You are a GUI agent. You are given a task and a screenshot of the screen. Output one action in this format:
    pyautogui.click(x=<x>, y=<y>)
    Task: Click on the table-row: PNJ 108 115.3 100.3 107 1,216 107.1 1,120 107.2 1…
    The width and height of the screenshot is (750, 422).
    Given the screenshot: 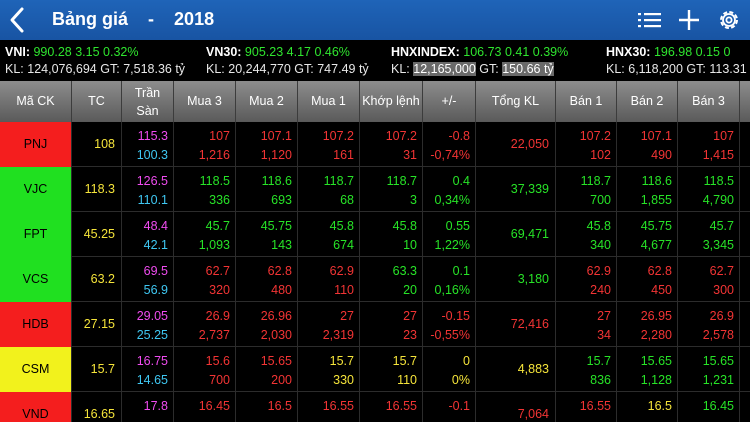 What is the action you would take?
    pyautogui.click(x=375, y=144)
    